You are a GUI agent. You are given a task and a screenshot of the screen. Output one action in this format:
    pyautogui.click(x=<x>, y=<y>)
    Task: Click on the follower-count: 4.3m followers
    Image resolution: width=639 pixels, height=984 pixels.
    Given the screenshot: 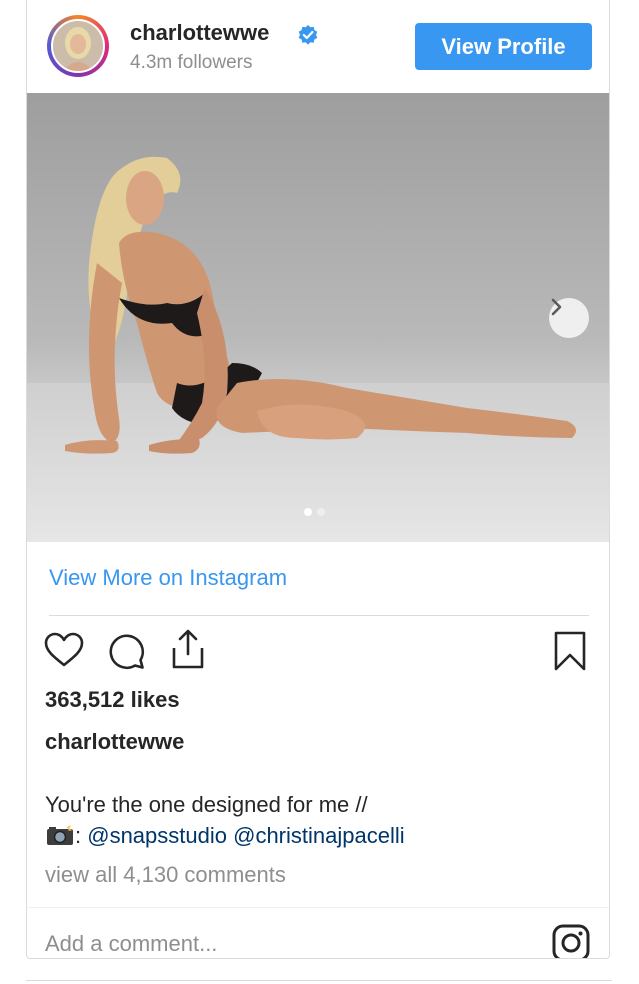 What is the action you would take?
    pyautogui.click(x=191, y=62)
    